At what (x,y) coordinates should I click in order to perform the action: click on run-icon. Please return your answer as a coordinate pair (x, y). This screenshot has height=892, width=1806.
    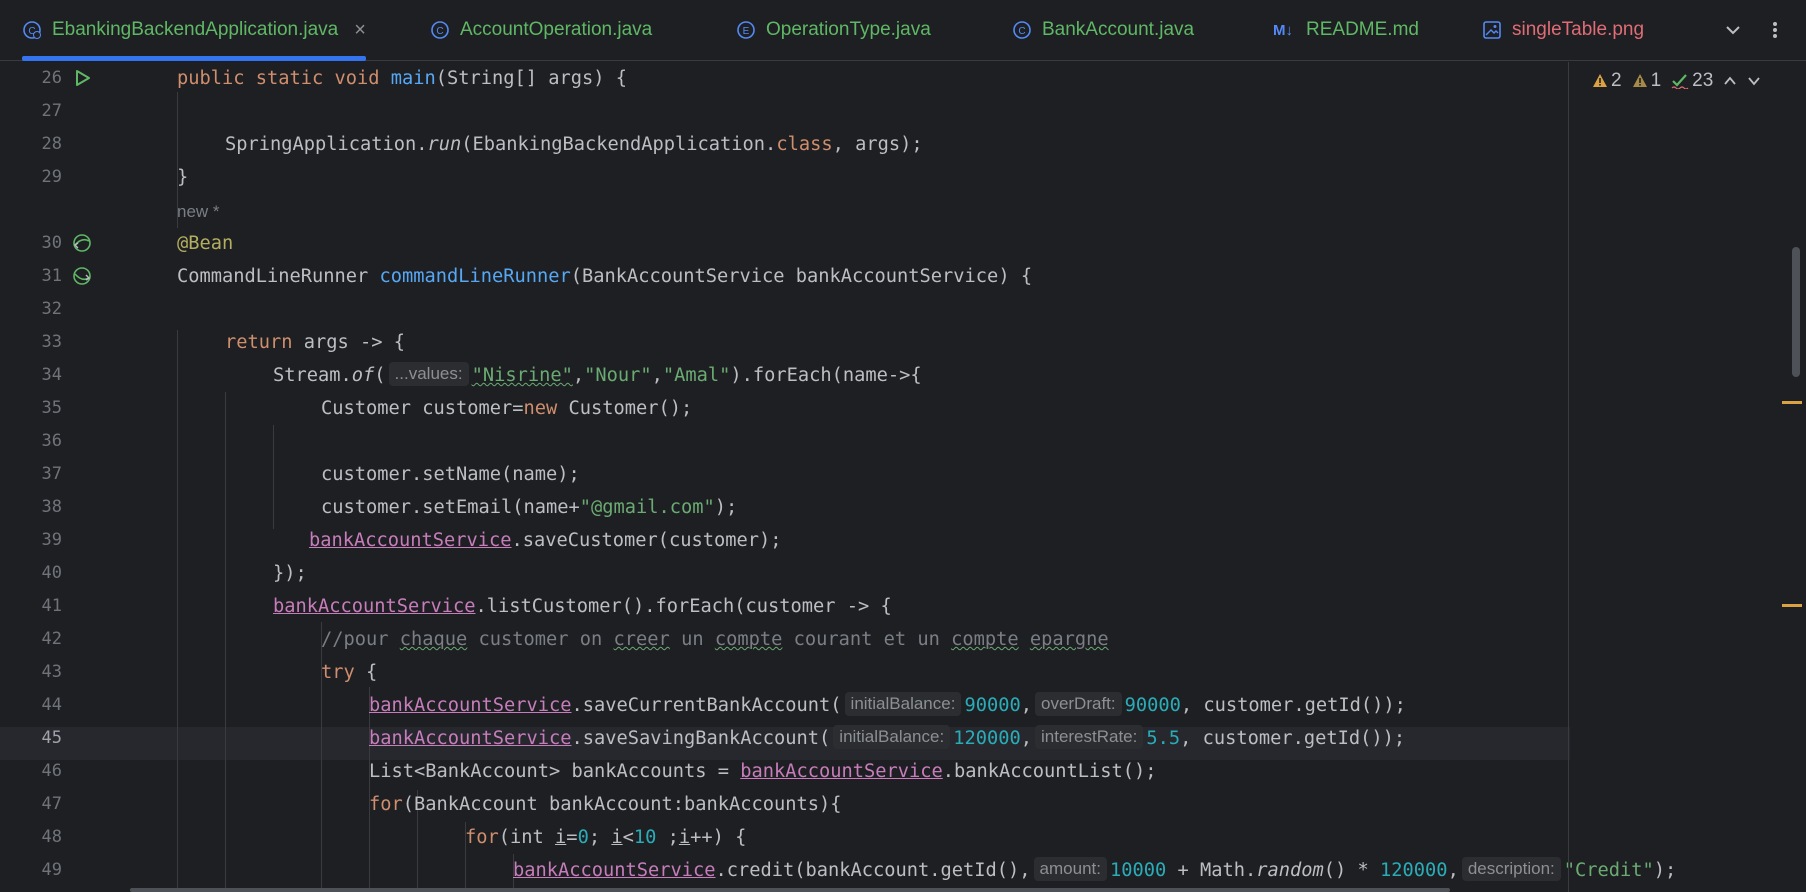
    Looking at the image, I should click on (82, 78).